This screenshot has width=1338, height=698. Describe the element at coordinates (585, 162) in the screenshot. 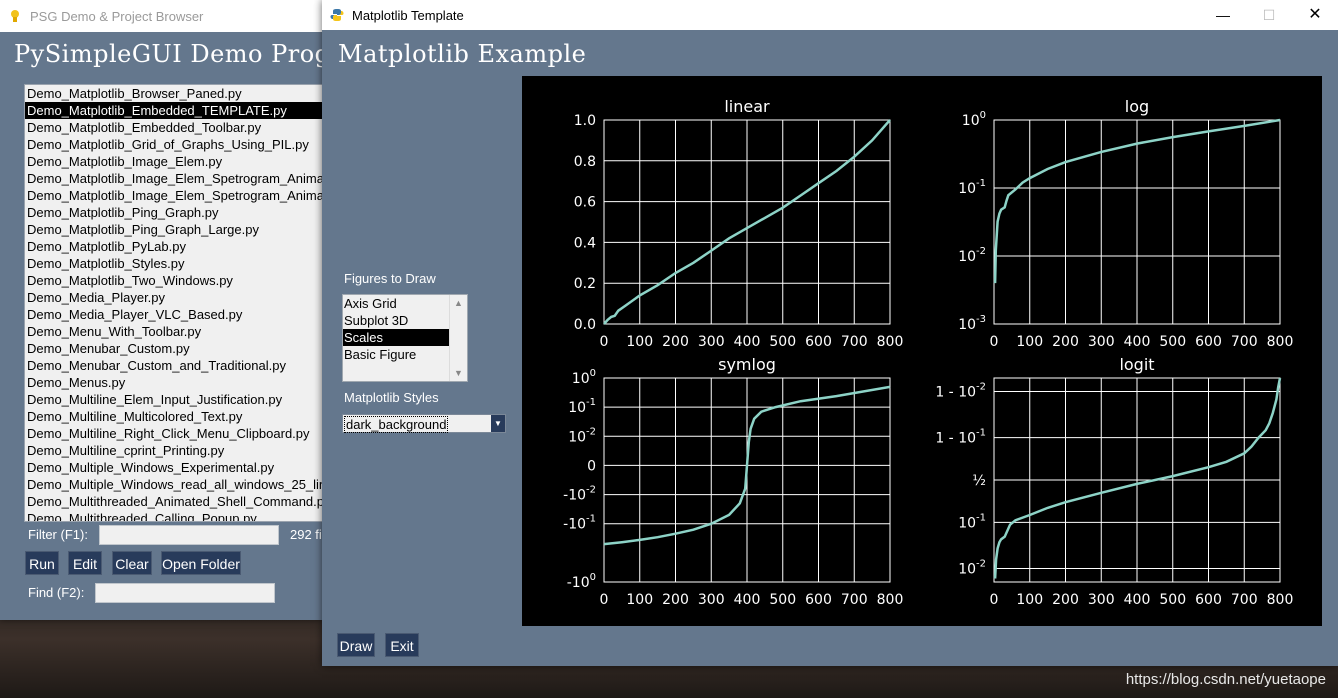

I see `y-tick-text: 0.8` at that location.